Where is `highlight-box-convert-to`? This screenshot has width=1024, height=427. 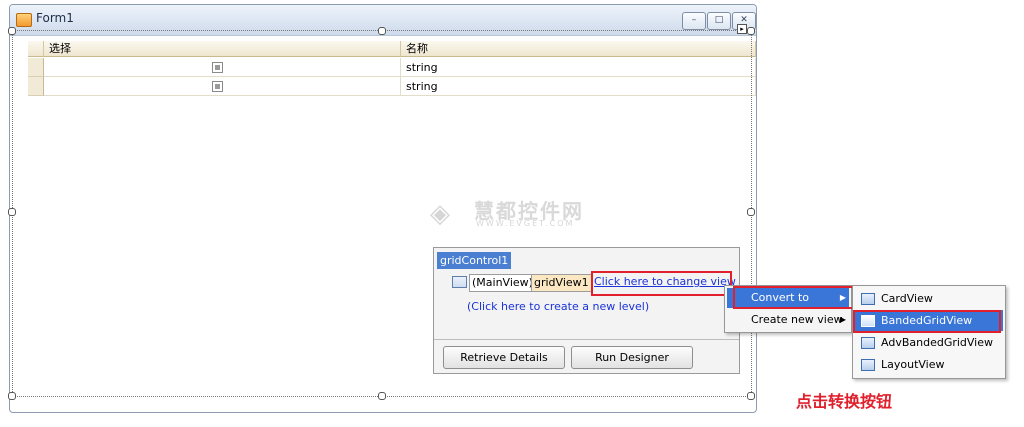
highlight-box-convert-to is located at coordinates (793, 297).